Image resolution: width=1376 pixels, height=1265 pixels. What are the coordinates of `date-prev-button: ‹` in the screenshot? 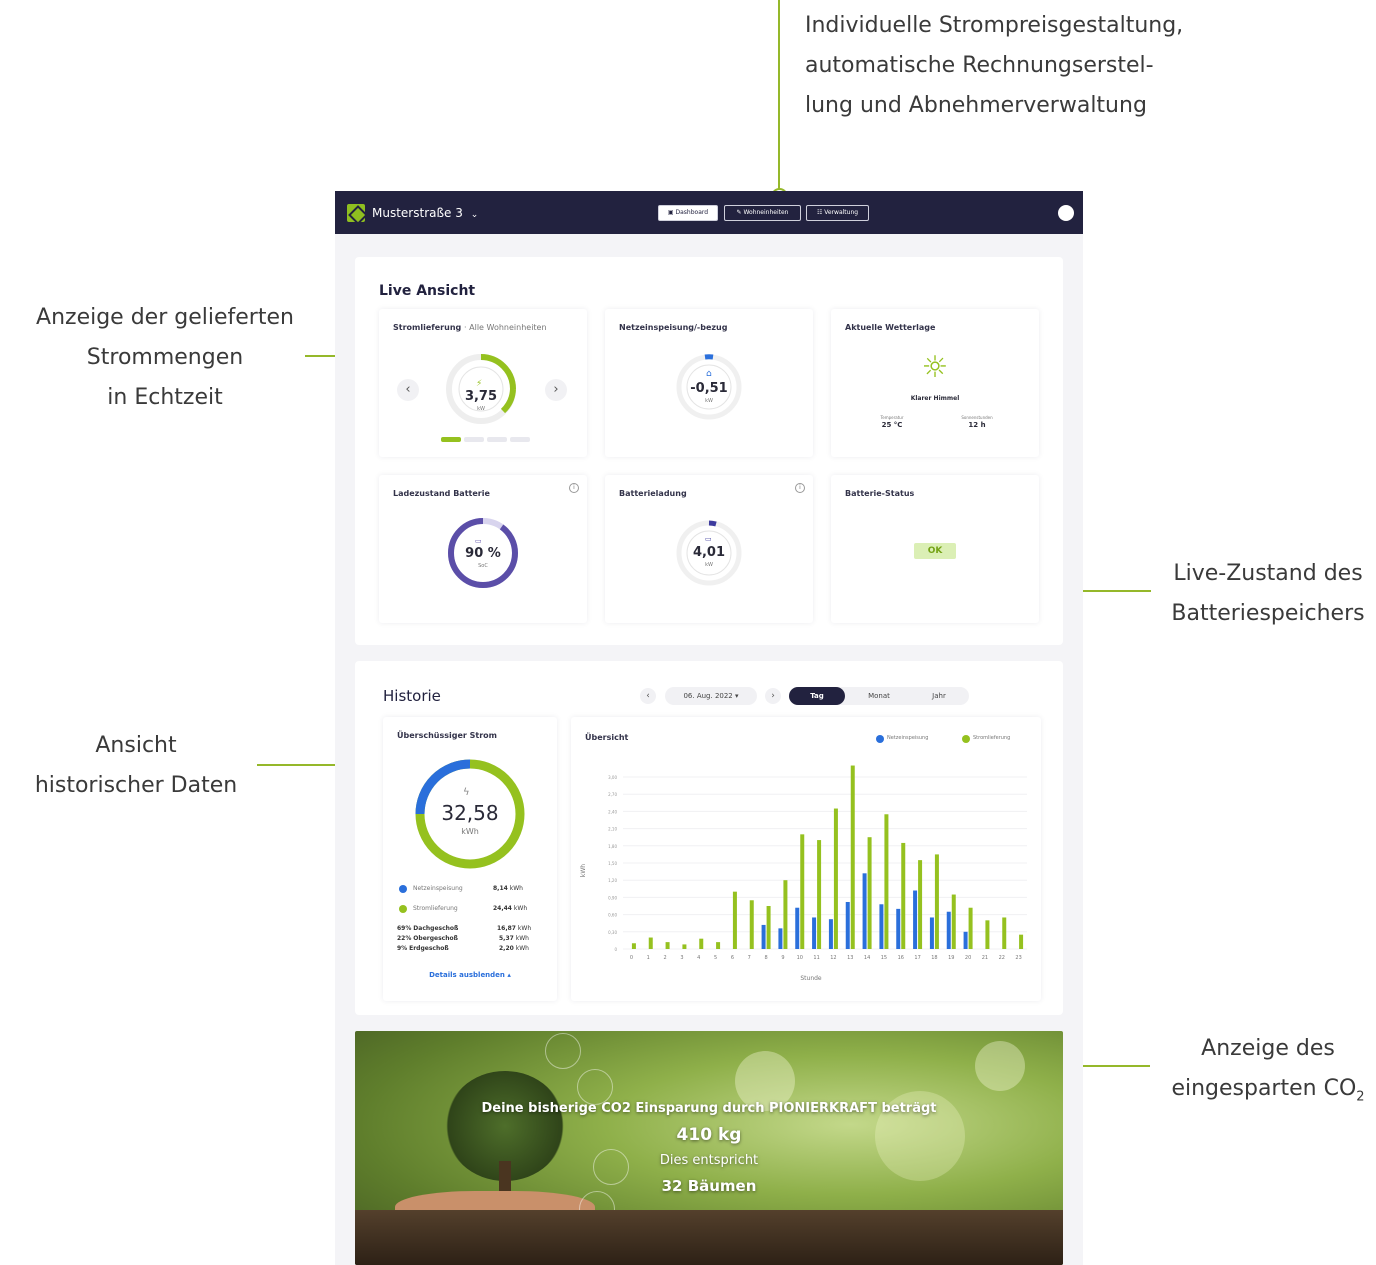 It's located at (648, 696).